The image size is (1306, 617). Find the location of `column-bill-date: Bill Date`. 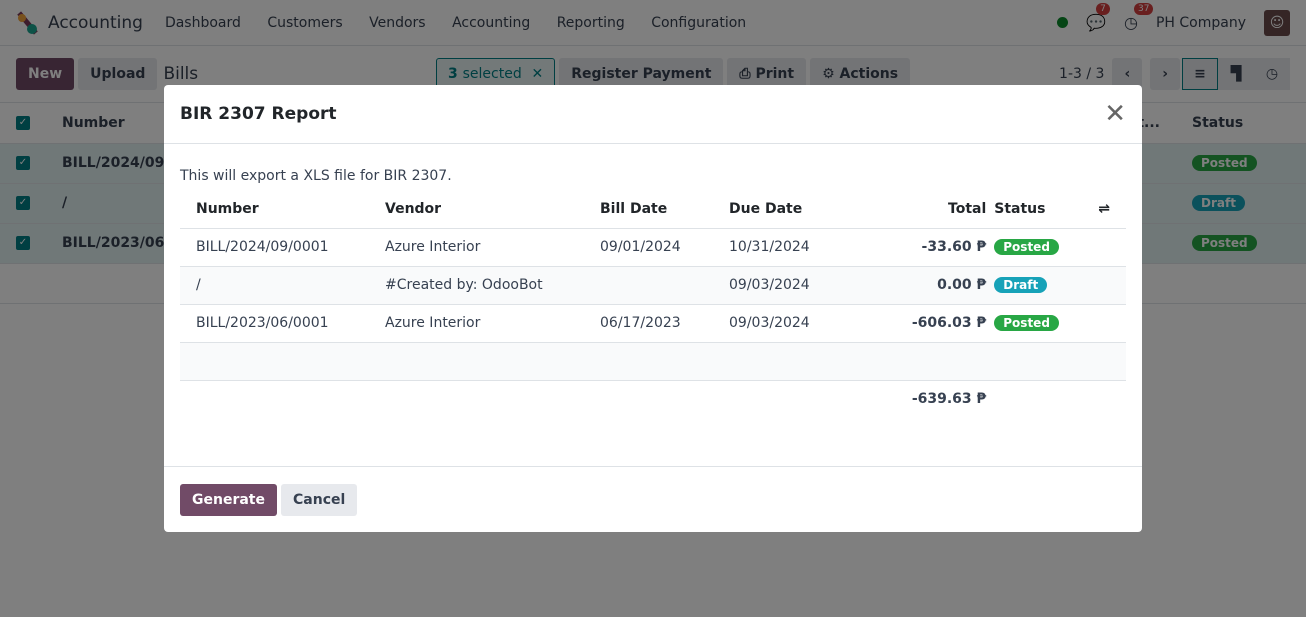

column-bill-date: Bill Date is located at coordinates (648, 209).